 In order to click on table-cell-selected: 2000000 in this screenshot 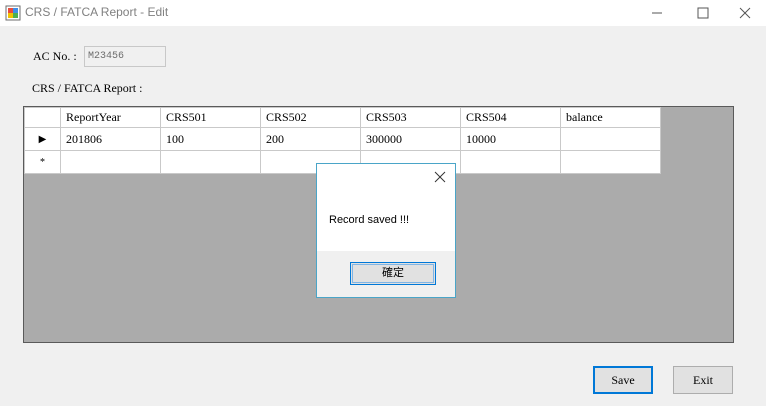, I will do `click(610, 139)`.